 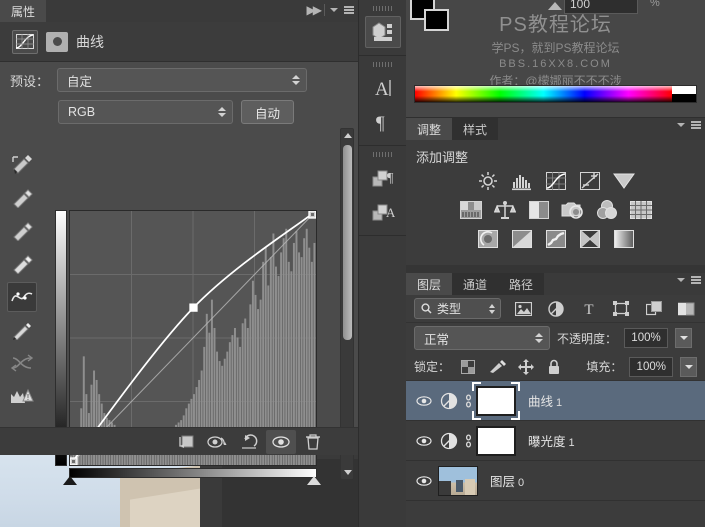 What do you see at coordinates (458, 308) in the screenshot?
I see `filter-type-select: 类型` at bounding box center [458, 308].